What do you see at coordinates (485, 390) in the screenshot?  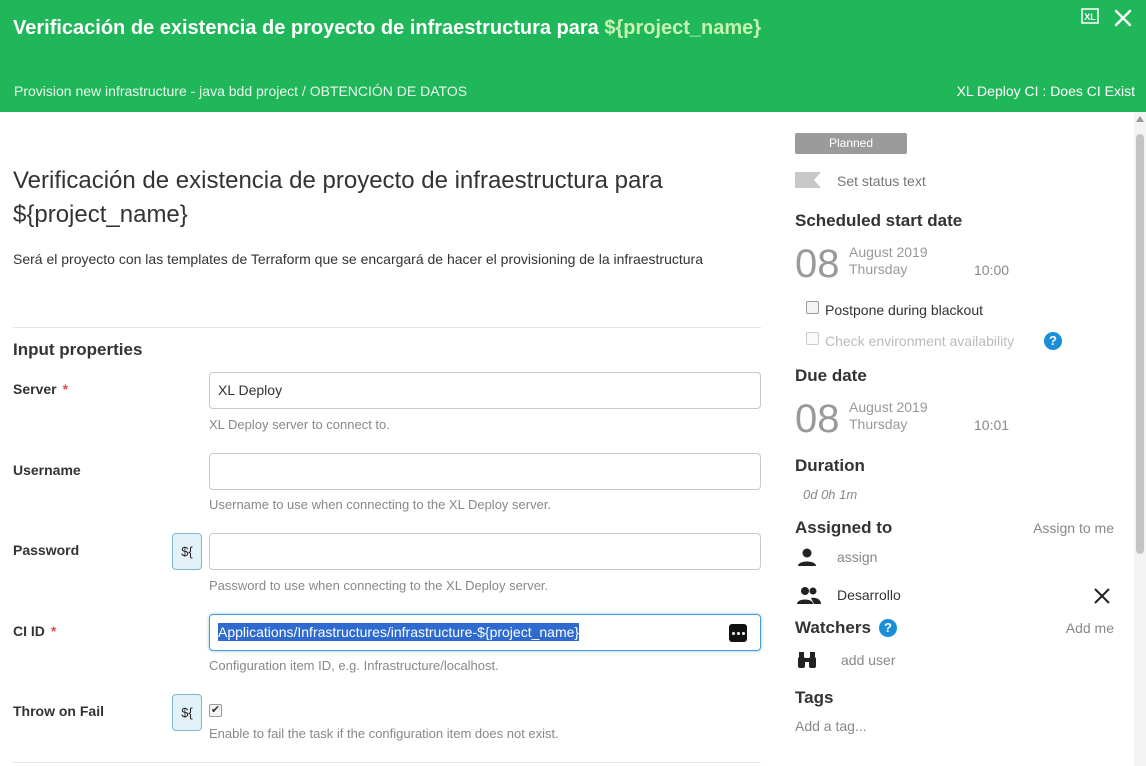 I see `server-input: XL Deploy` at bounding box center [485, 390].